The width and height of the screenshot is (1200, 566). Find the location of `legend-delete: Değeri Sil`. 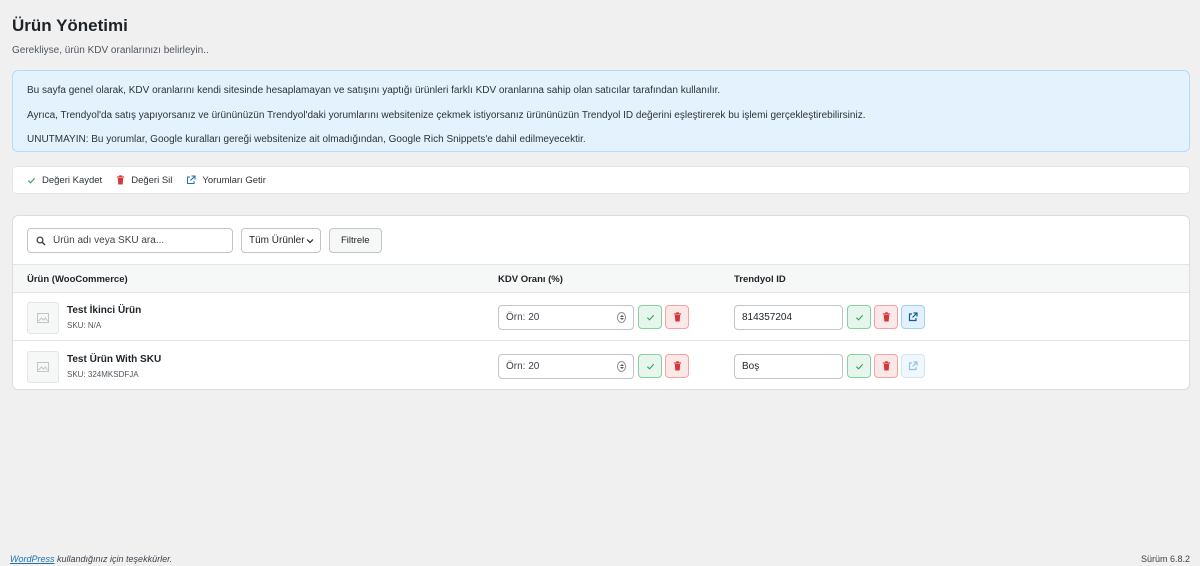

legend-delete: Değeri Sil is located at coordinates (144, 180).